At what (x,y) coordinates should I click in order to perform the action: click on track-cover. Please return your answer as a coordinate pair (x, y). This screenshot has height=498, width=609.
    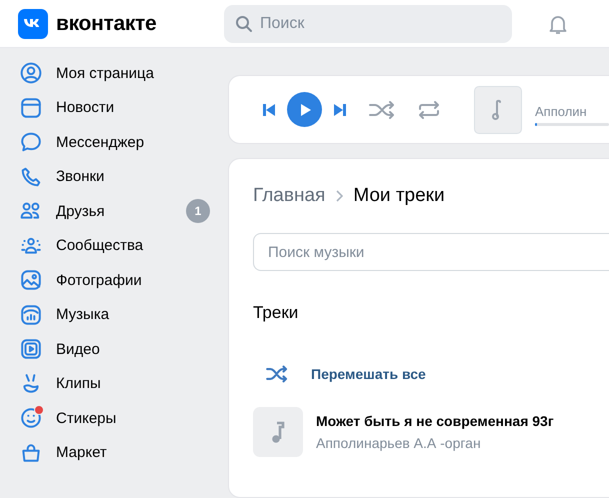
    Looking at the image, I should click on (278, 432).